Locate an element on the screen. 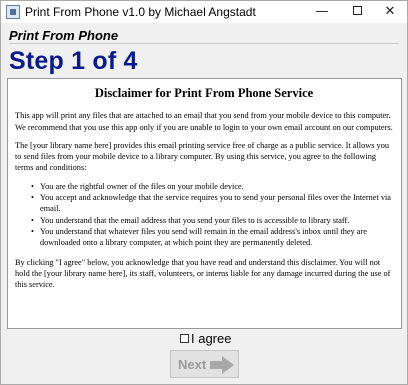  maximize-icon is located at coordinates (357, 10).